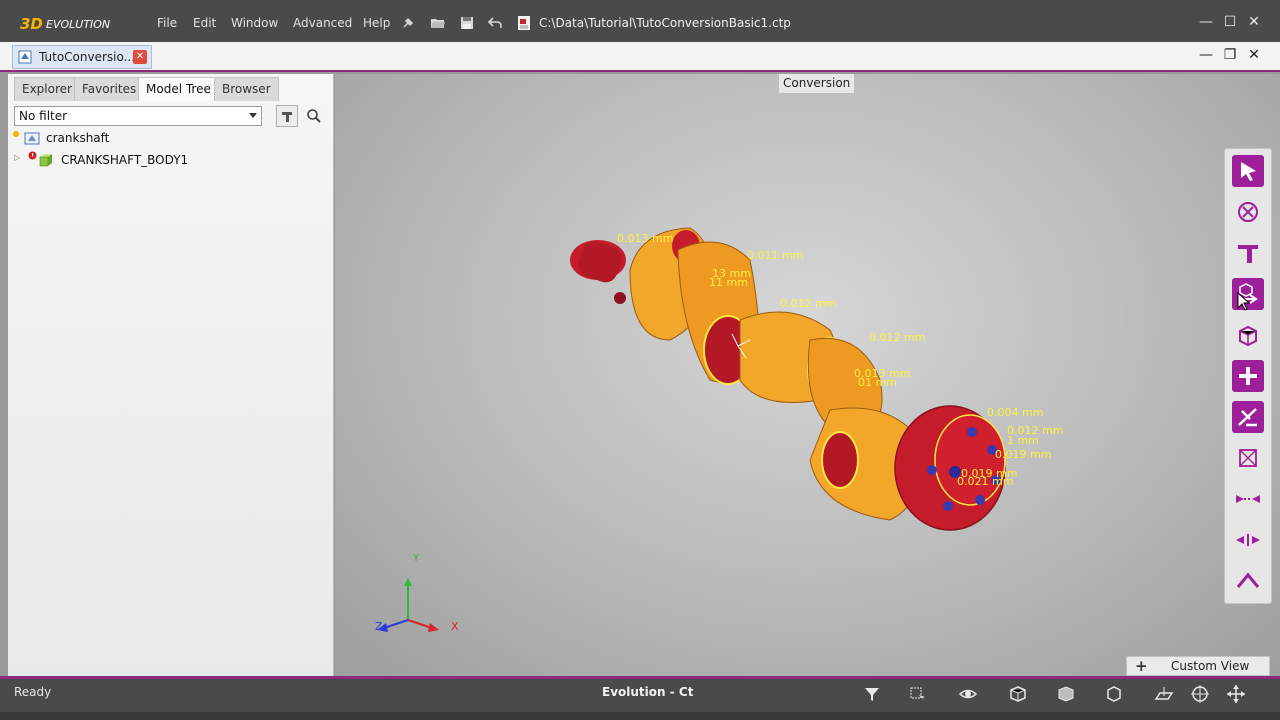  I want to click on doc-close-button: ✕, so click(1254, 55).